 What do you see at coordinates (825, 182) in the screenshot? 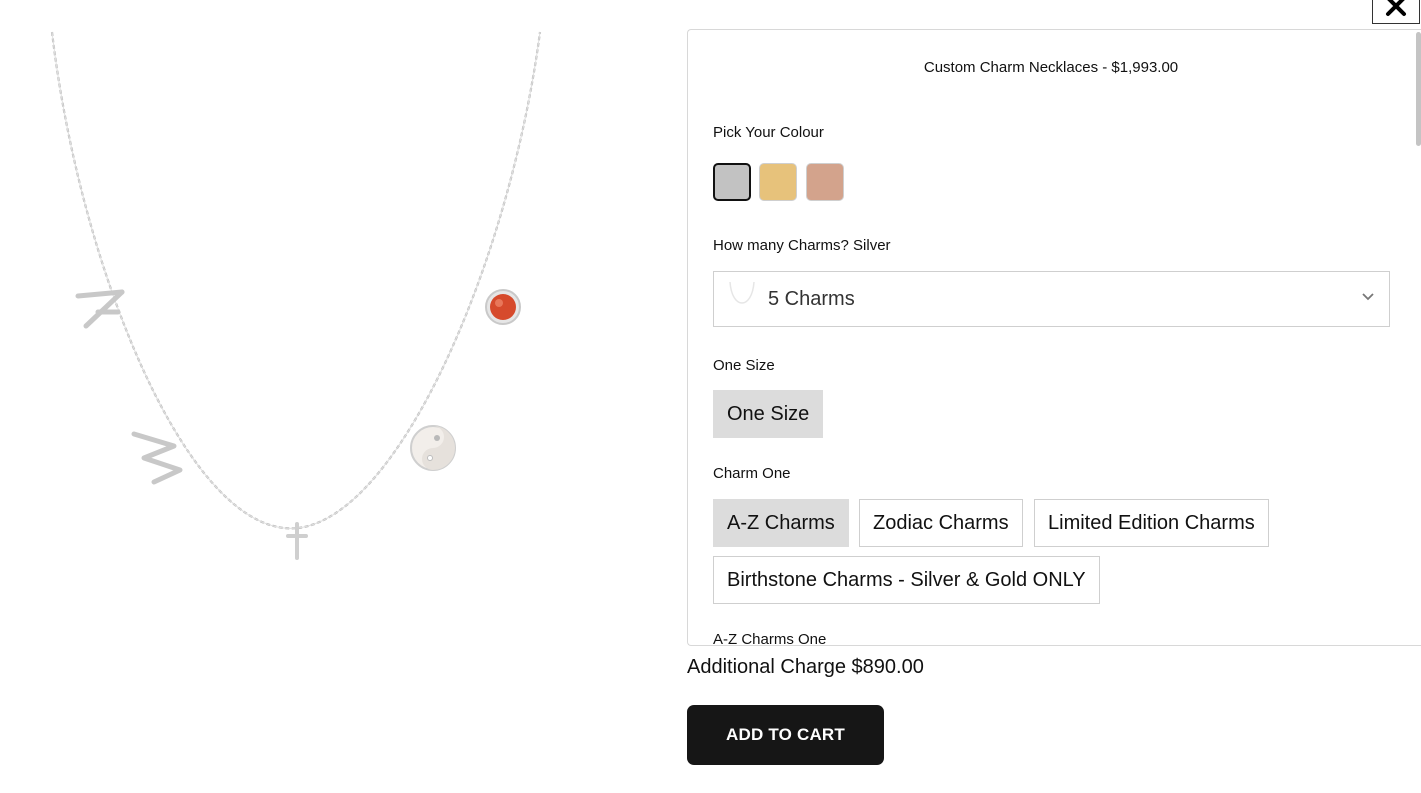
I see `swatch-rose-gold` at bounding box center [825, 182].